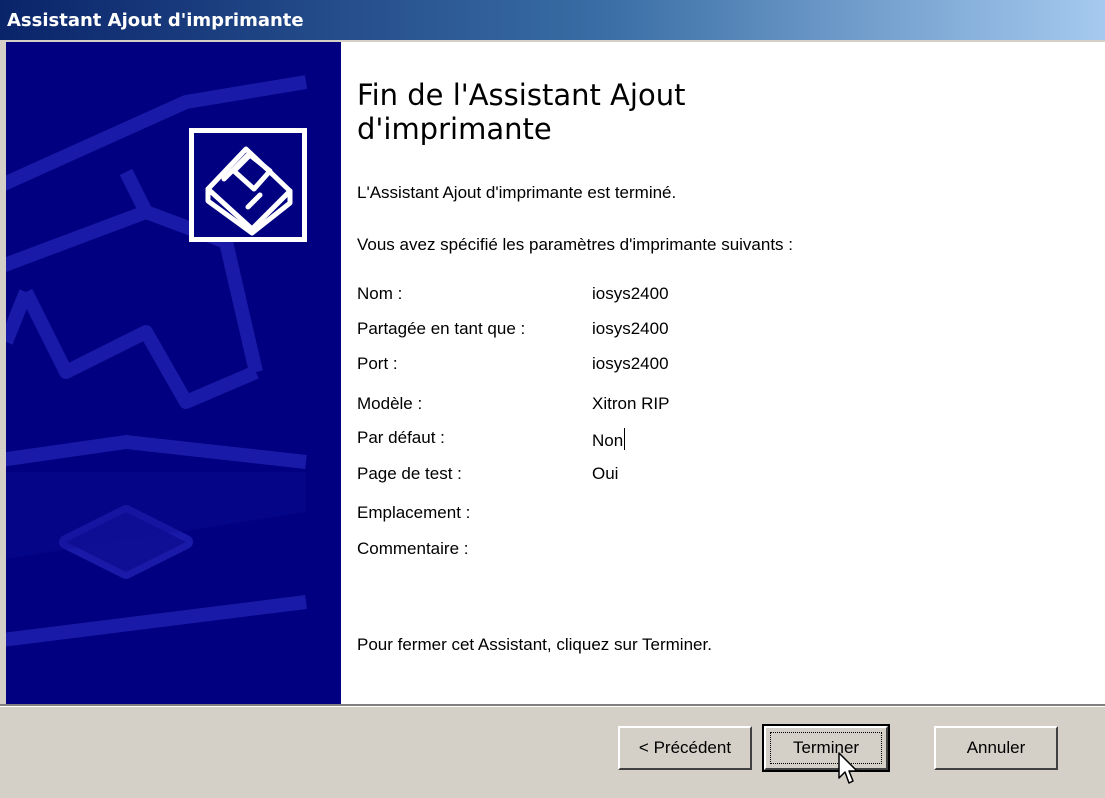  I want to click on setting-value: Xitron RIP, so click(631, 403).